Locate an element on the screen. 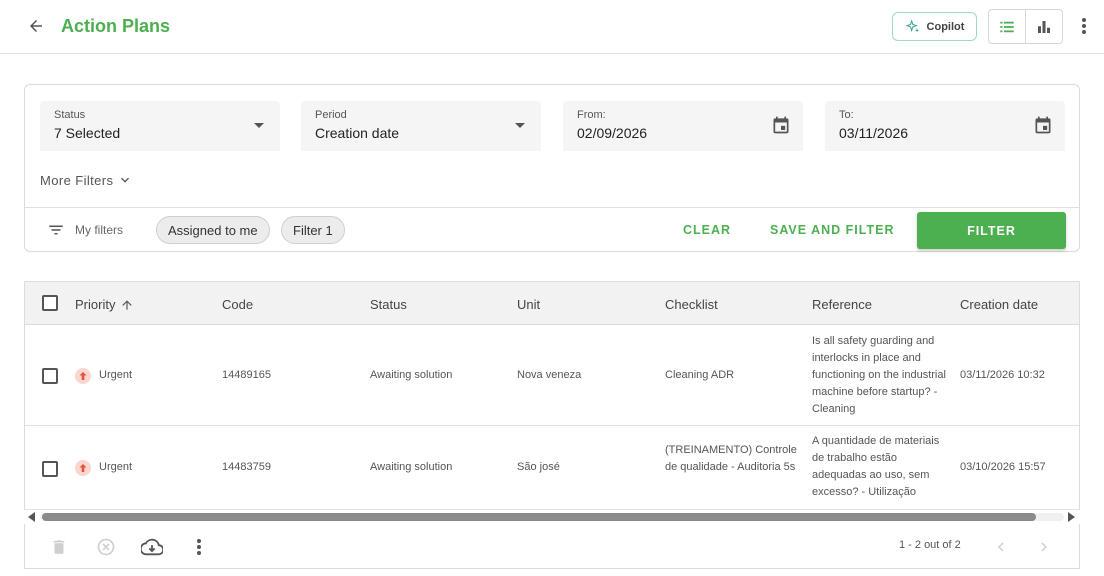  filter-list-icon is located at coordinates (56, 230).